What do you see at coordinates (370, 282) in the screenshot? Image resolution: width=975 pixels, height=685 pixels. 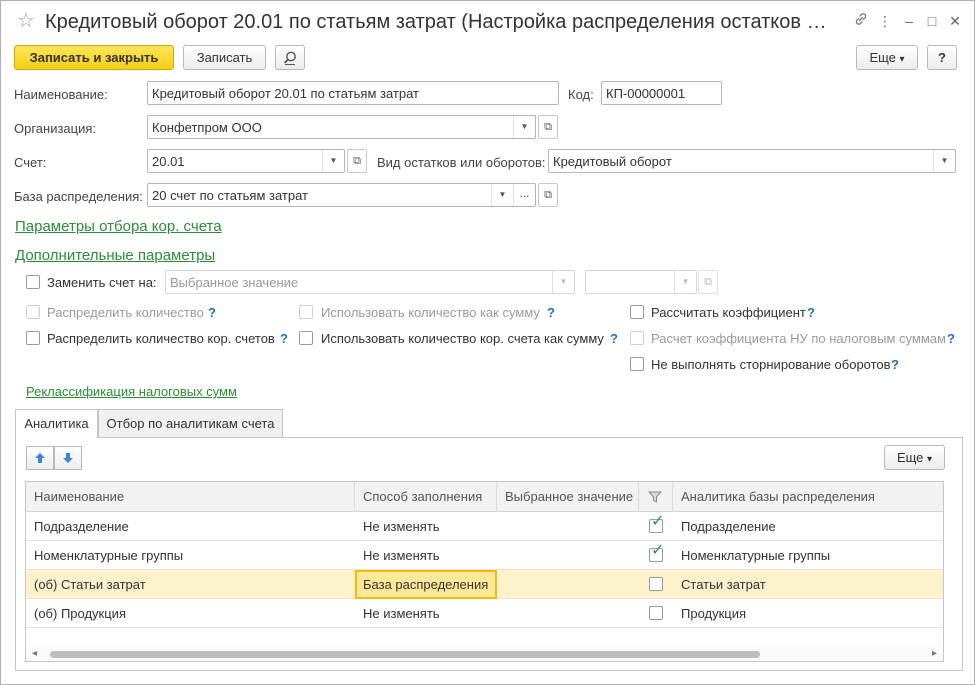 I see `replace-account-field: Выбранное значение ▼` at bounding box center [370, 282].